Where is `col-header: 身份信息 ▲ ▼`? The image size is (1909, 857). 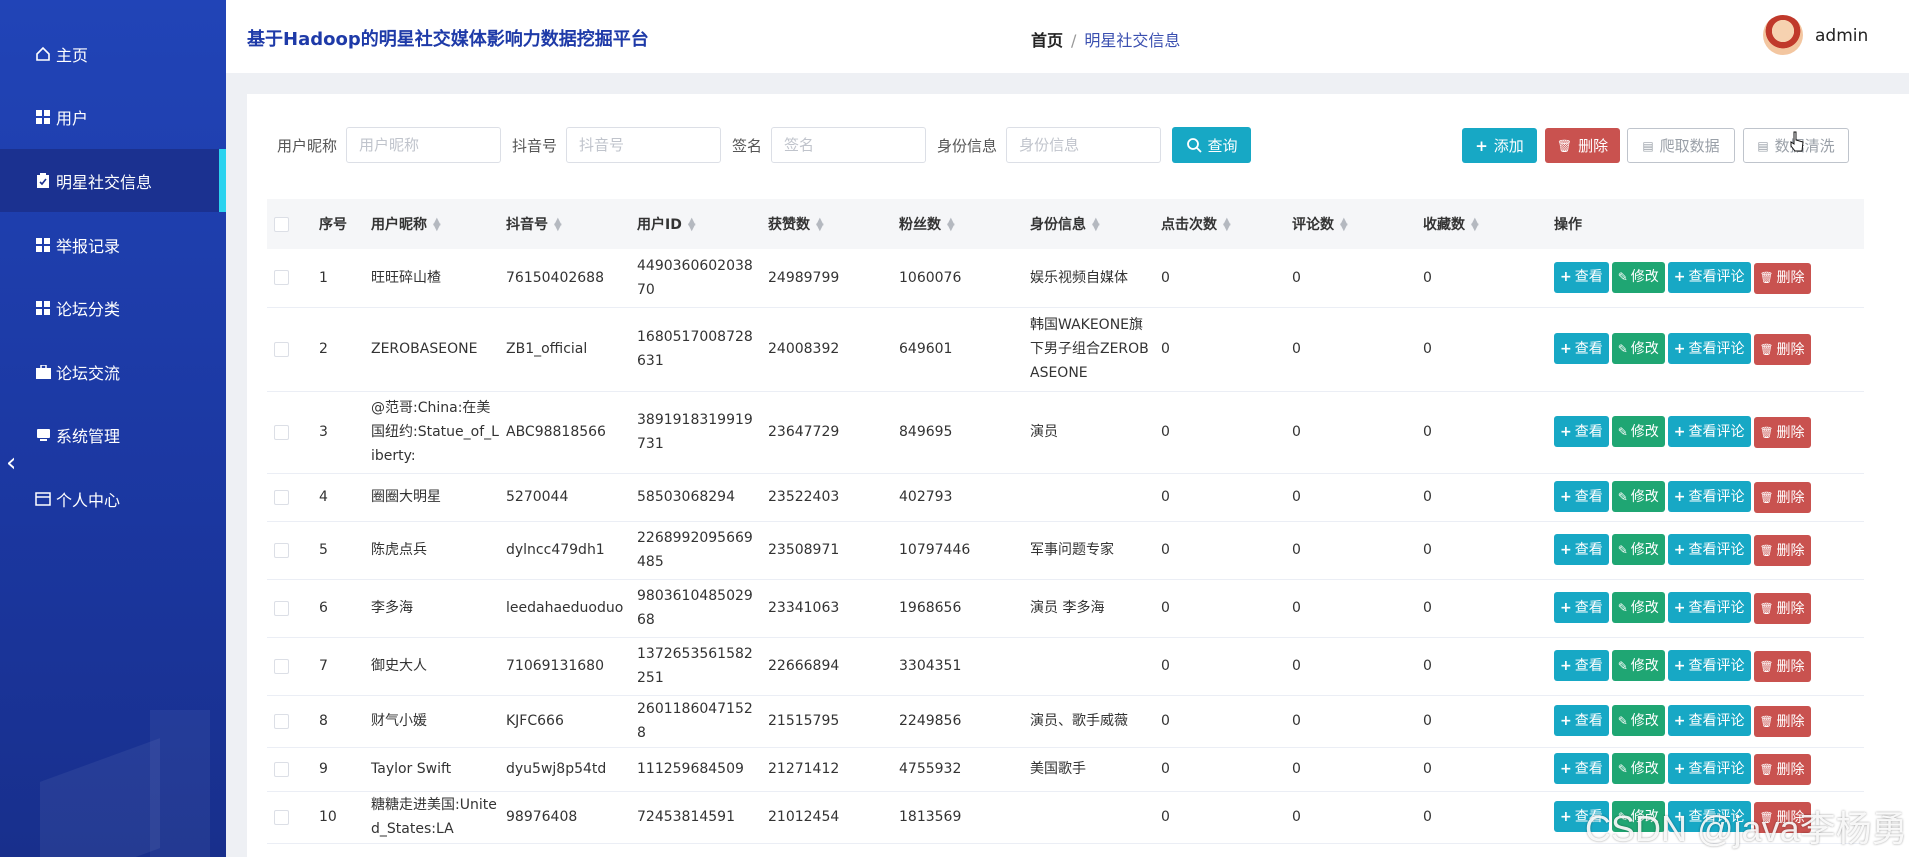 col-header: 身份信息 ▲ ▼ is located at coordinates (1088, 224).